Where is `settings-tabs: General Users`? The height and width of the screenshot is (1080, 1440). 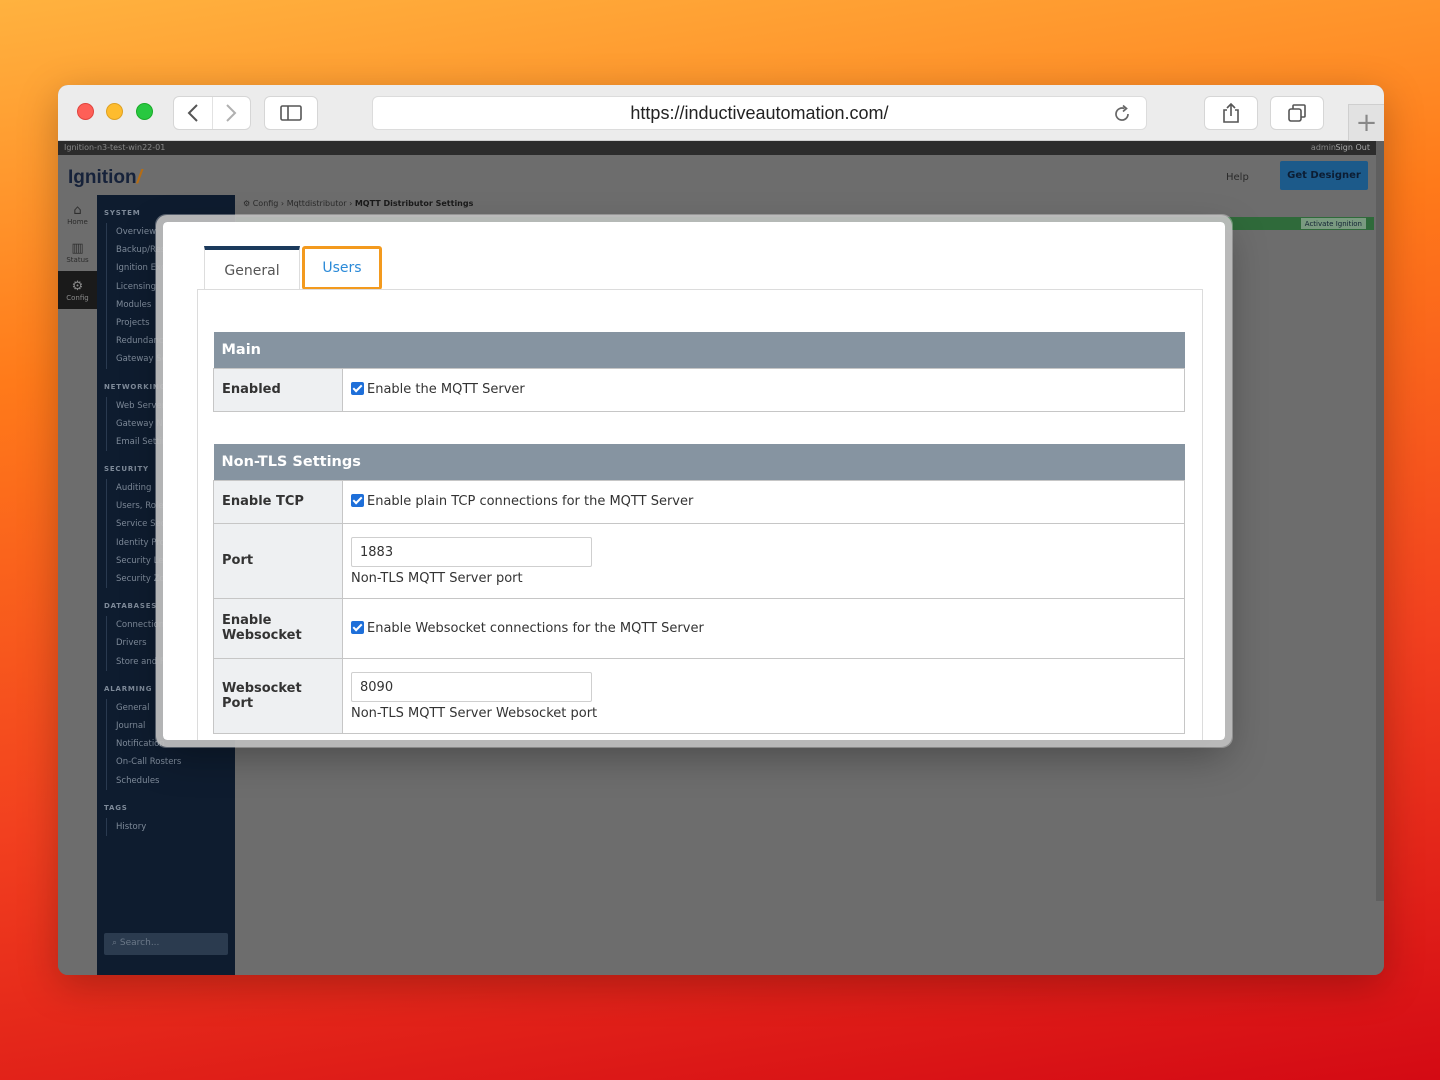 settings-tabs: General Users is located at coordinates (293, 268).